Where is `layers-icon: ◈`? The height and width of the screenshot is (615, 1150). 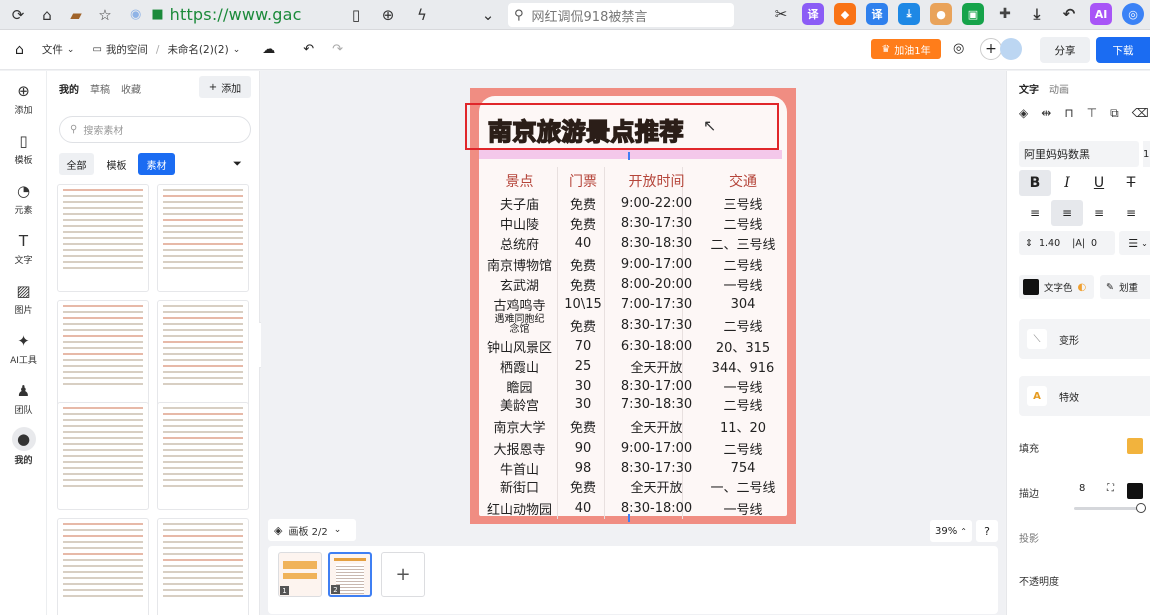
layers-icon: ◈ is located at coordinates (1023, 113).